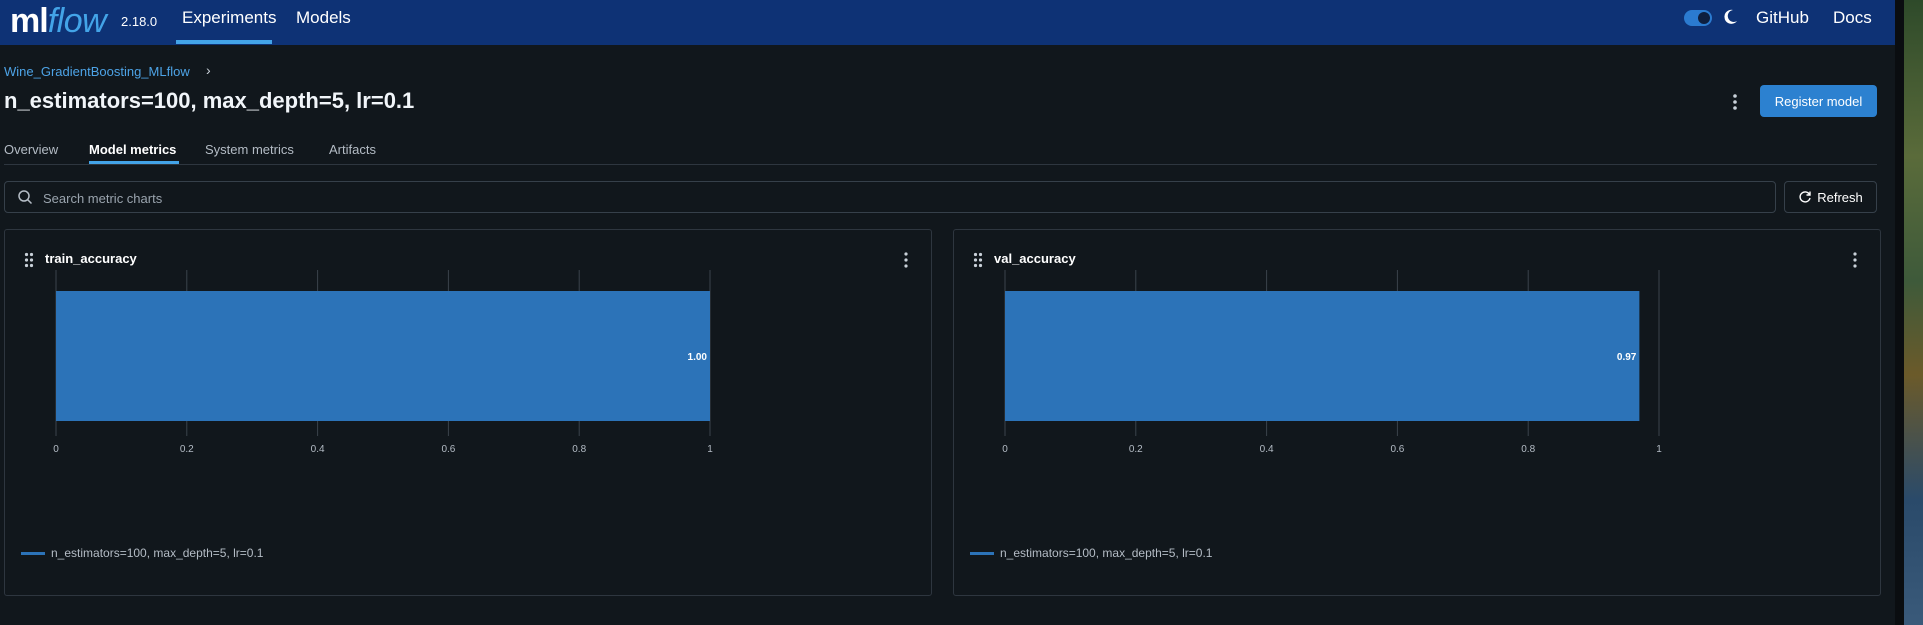 Image resolution: width=1923 pixels, height=625 pixels. What do you see at coordinates (940, 164) in the screenshot?
I see `tabs-divider` at bounding box center [940, 164].